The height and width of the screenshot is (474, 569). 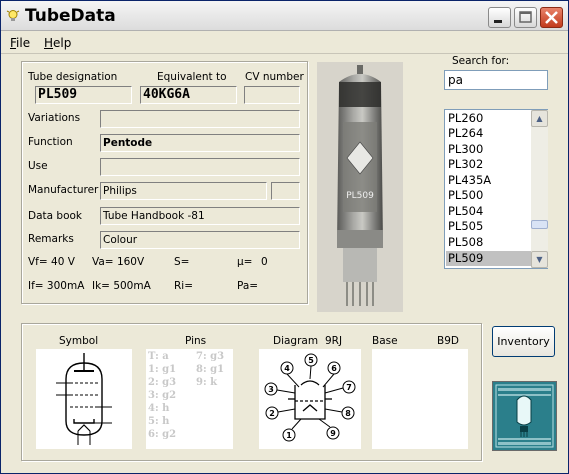 I want to click on base-label: Base, so click(x=385, y=341).